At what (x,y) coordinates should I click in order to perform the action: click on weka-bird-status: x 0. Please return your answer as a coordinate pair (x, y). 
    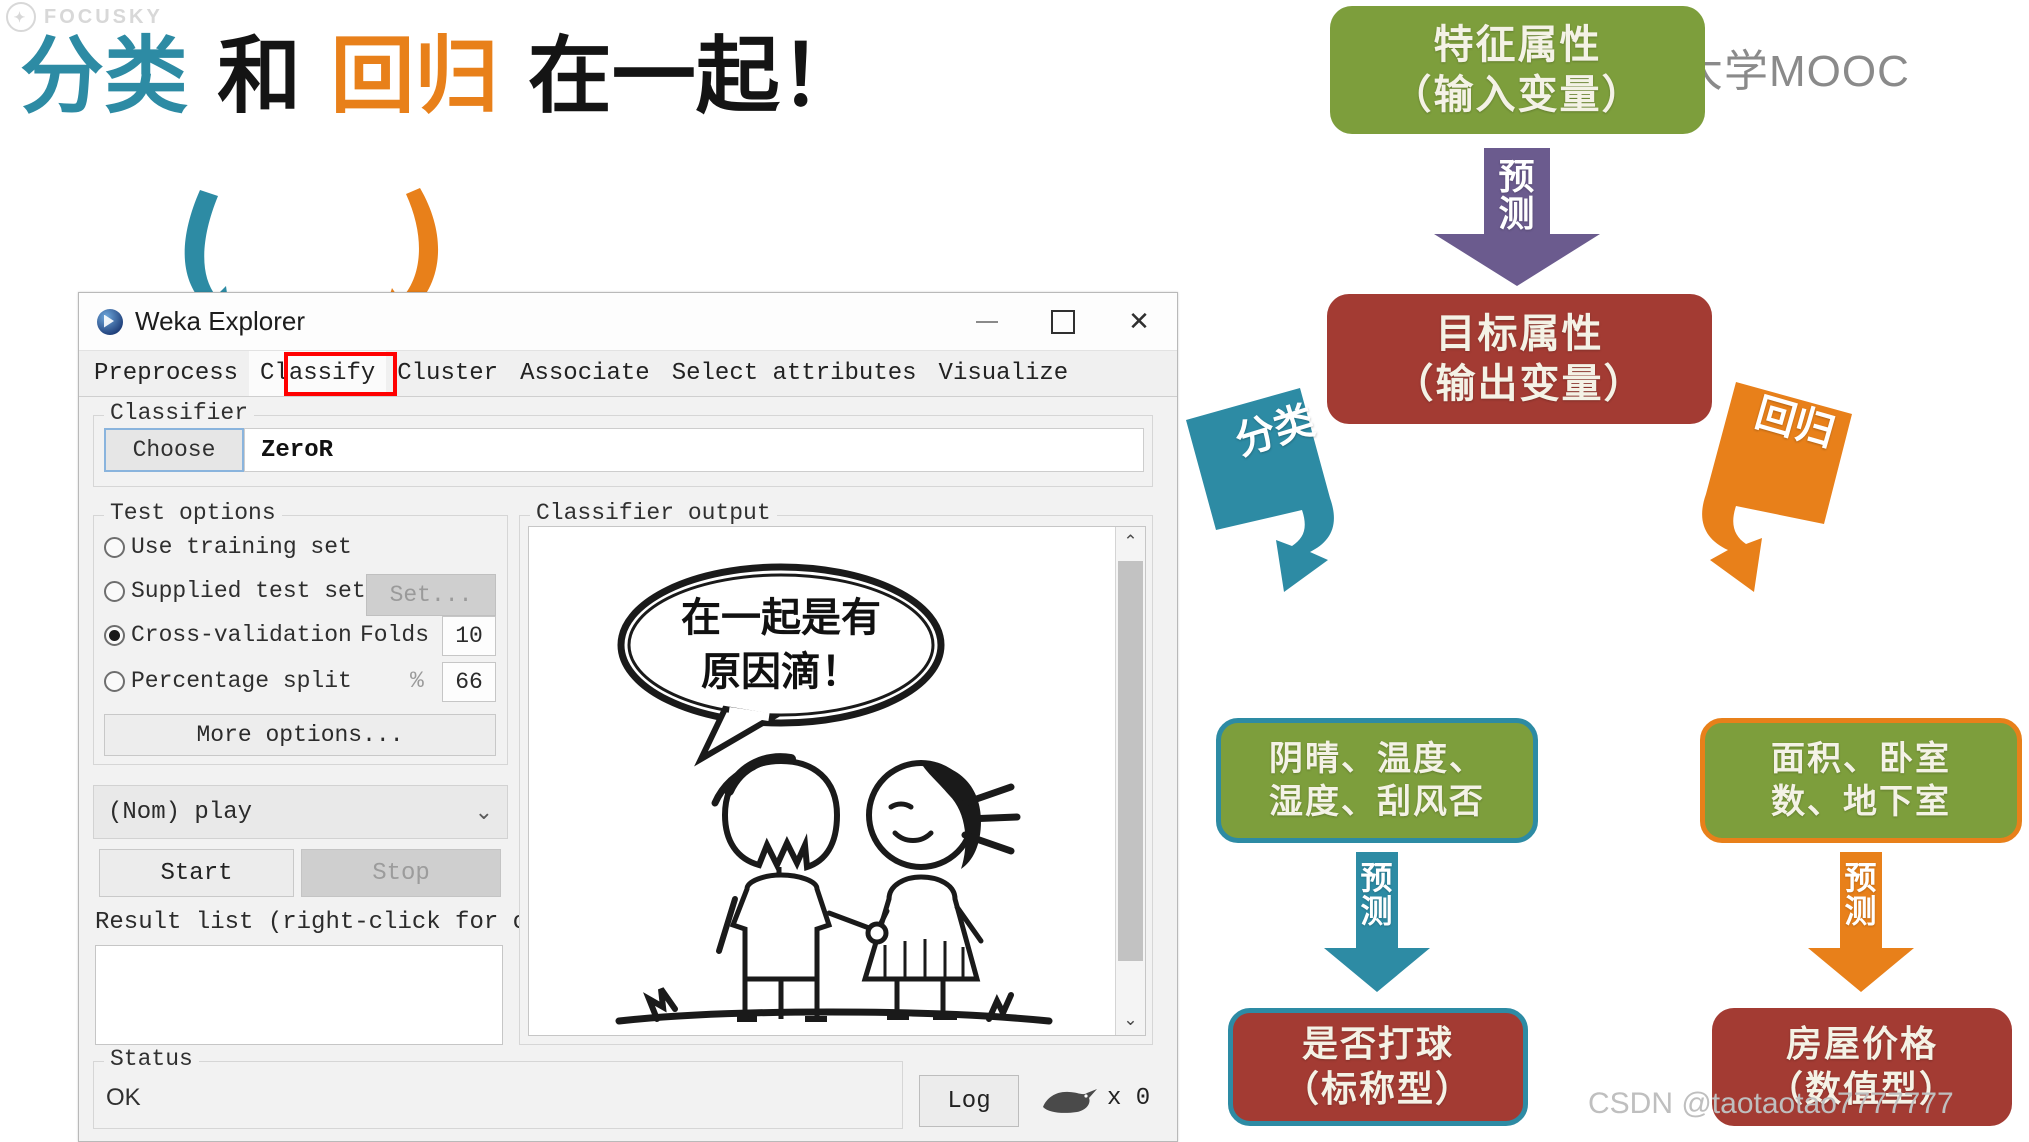
    Looking at the image, I should click on (1094, 1098).